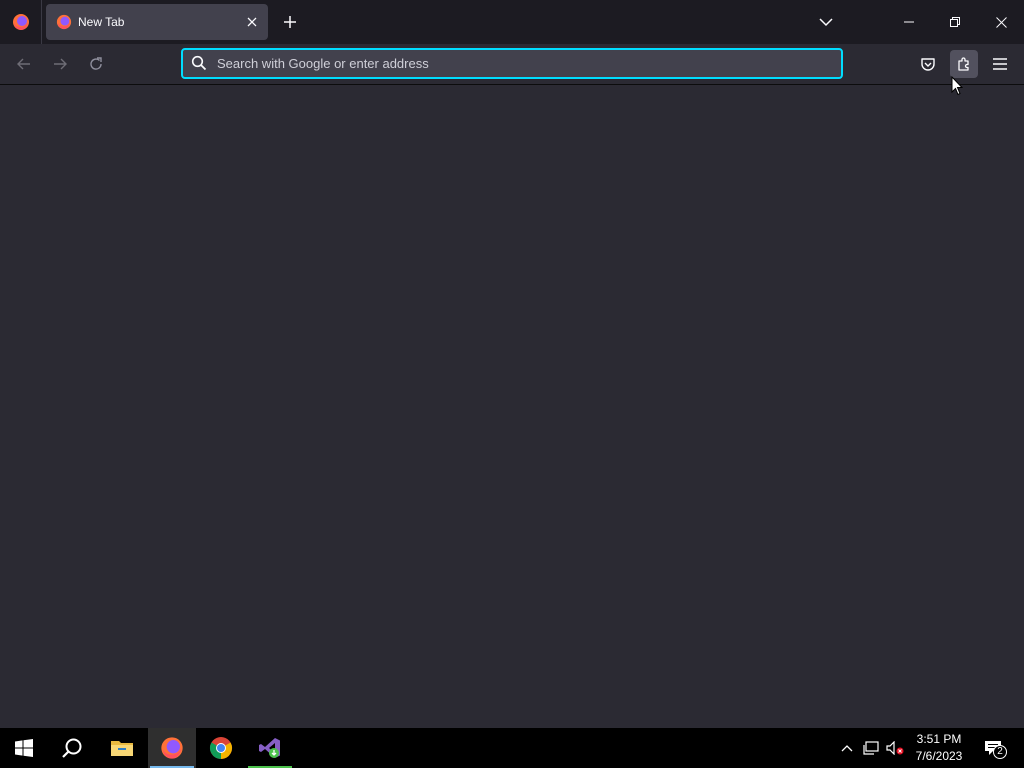 Image resolution: width=1024 pixels, height=768 pixels. I want to click on restore-icon, so click(955, 22).